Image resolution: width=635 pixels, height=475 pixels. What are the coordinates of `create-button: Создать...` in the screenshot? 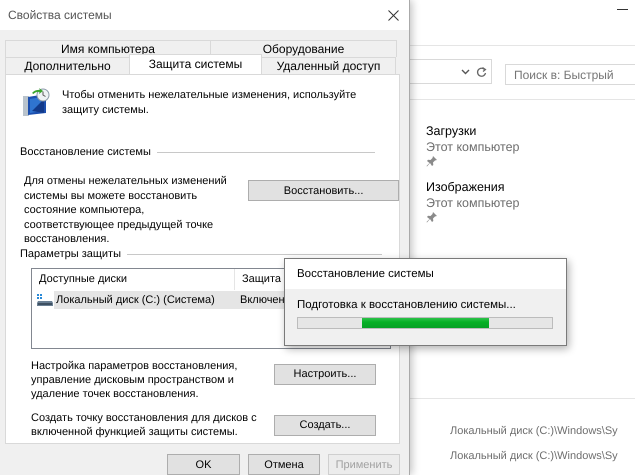 It's located at (325, 425).